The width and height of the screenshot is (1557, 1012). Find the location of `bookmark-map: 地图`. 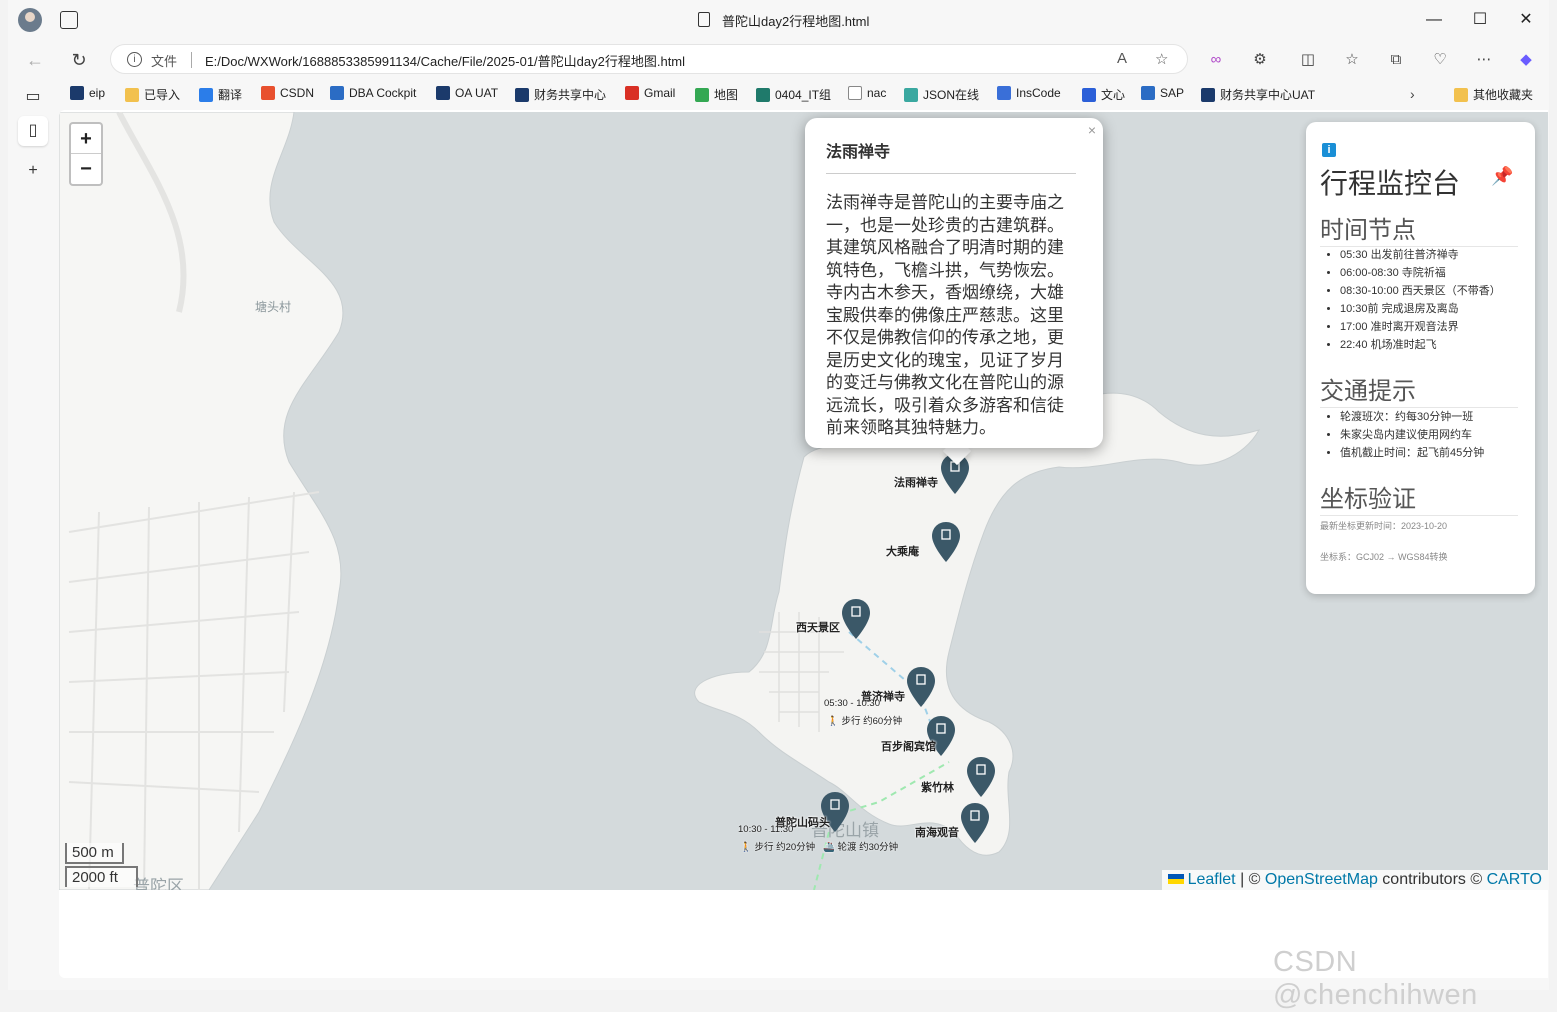

bookmark-map: 地图 is located at coordinates (716, 94).